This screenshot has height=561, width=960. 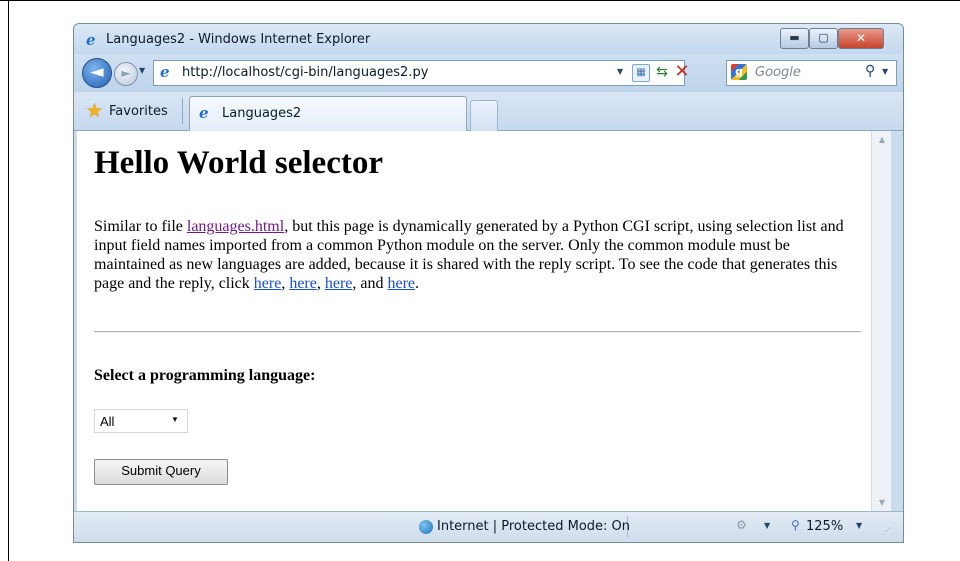 What do you see at coordinates (881, 321) in the screenshot?
I see `vertical-scrollbar: ▲ ▼` at bounding box center [881, 321].